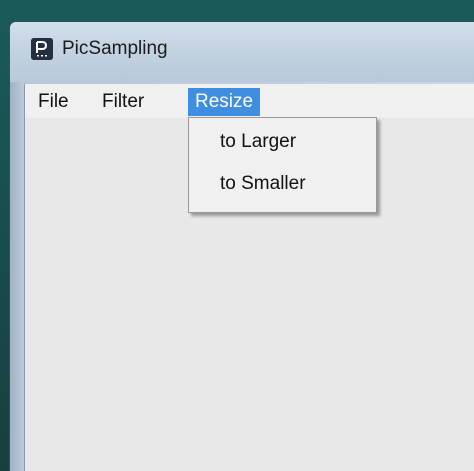  Describe the element at coordinates (242, 52) in the screenshot. I see `title-bar: PicSampling` at that location.